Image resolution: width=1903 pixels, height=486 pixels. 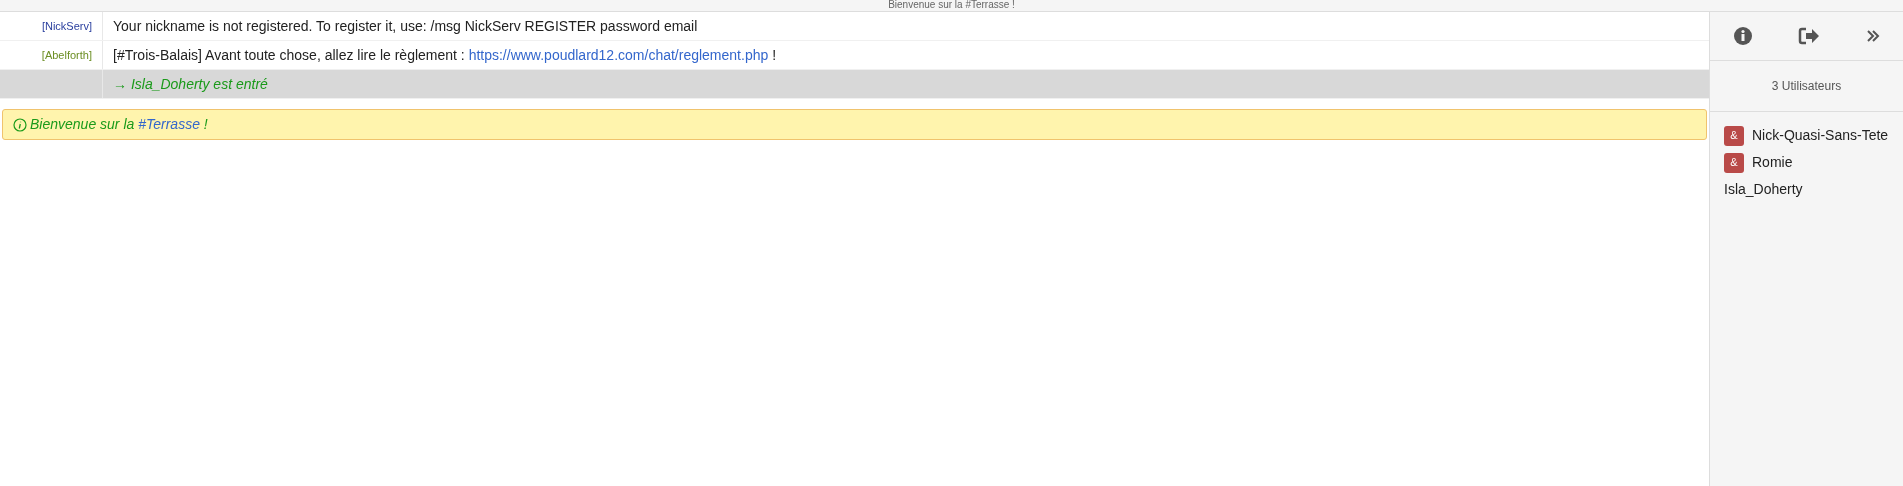 I want to click on user-name: Nick-Quasi-Sans-Tete, so click(x=1820, y=135).